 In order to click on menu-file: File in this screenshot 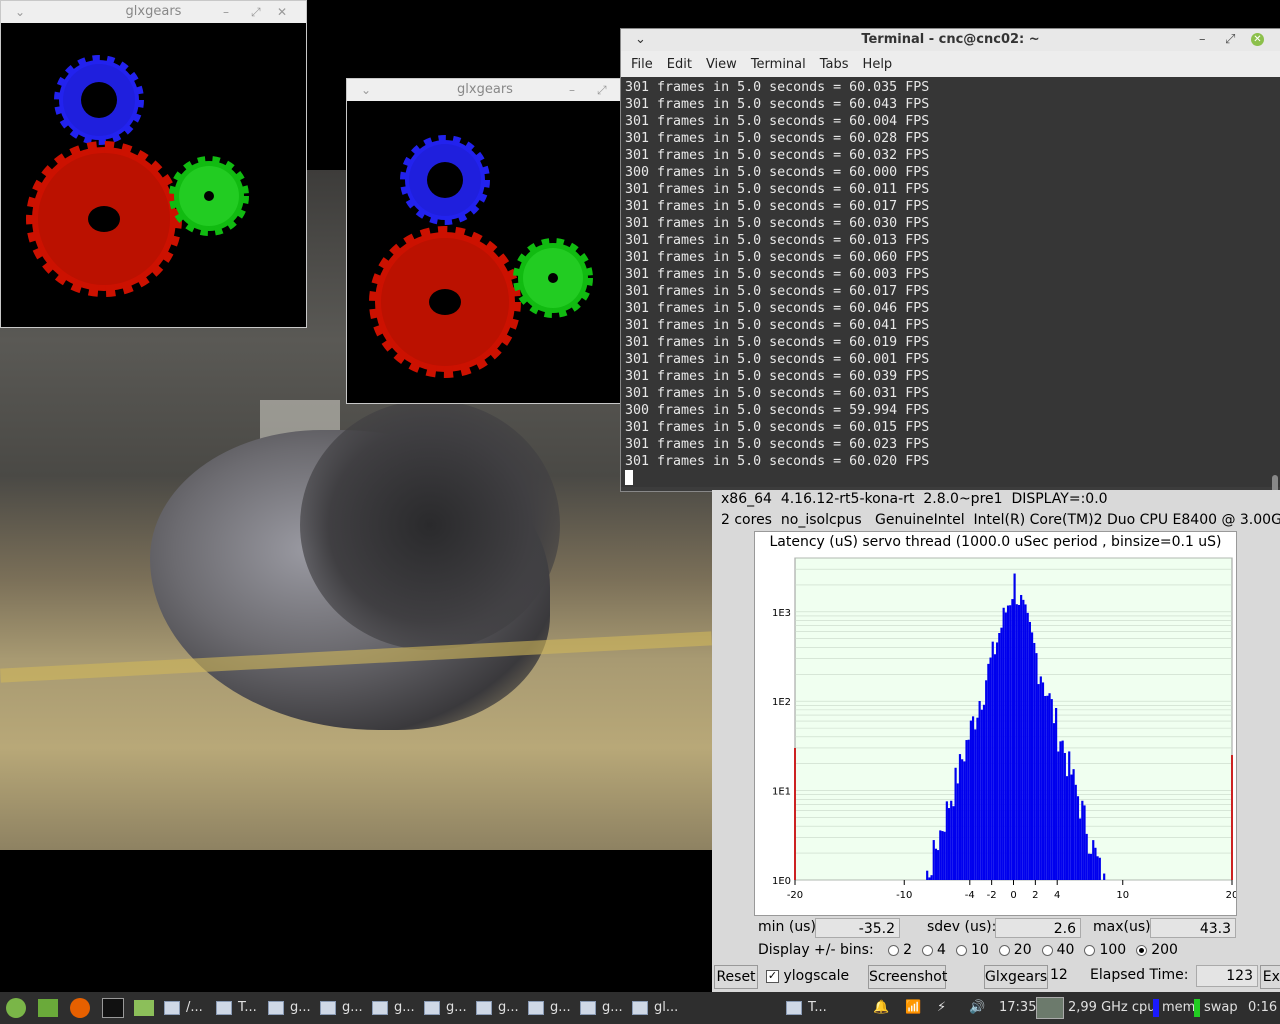, I will do `click(642, 64)`.